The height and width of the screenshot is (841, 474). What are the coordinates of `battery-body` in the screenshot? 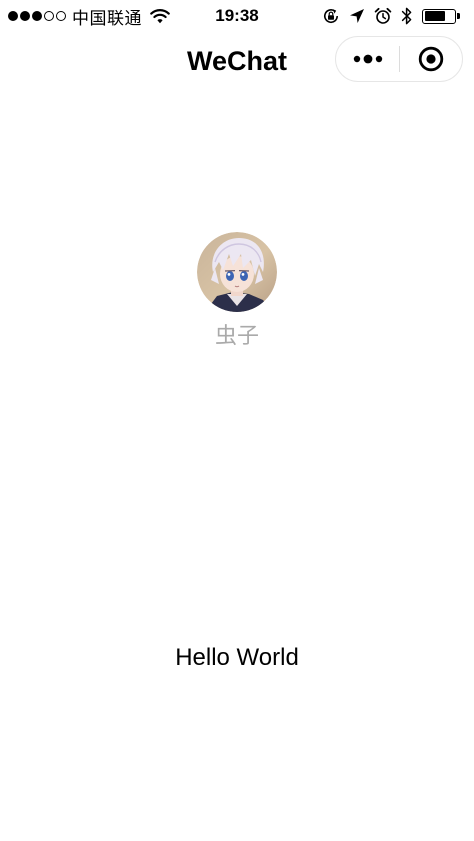 It's located at (439, 16).